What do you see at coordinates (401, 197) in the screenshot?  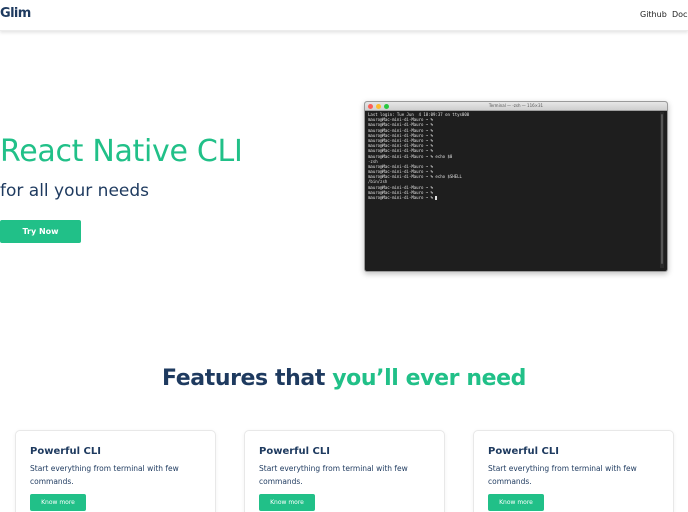 I see `terminal-prompt: mauro@Mac-mini-di-Mauro ~ %` at bounding box center [401, 197].